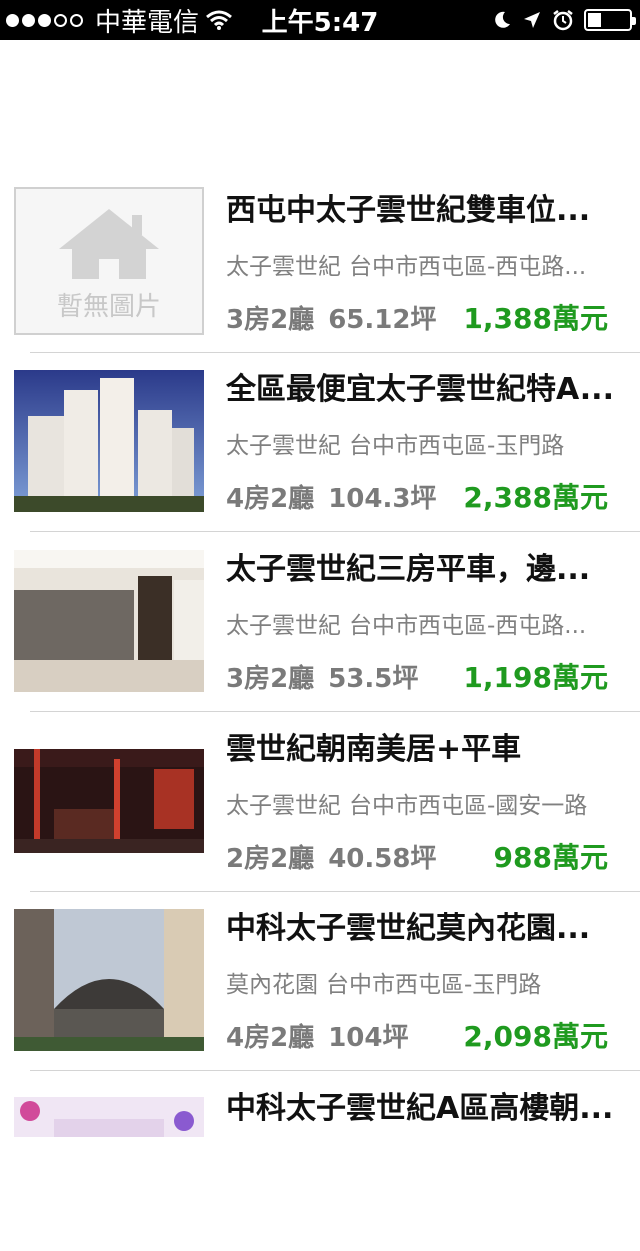 This screenshot has height=1251, width=640. What do you see at coordinates (374, 749) in the screenshot?
I see `listing-title: 雲世紀朝南美居+平車` at bounding box center [374, 749].